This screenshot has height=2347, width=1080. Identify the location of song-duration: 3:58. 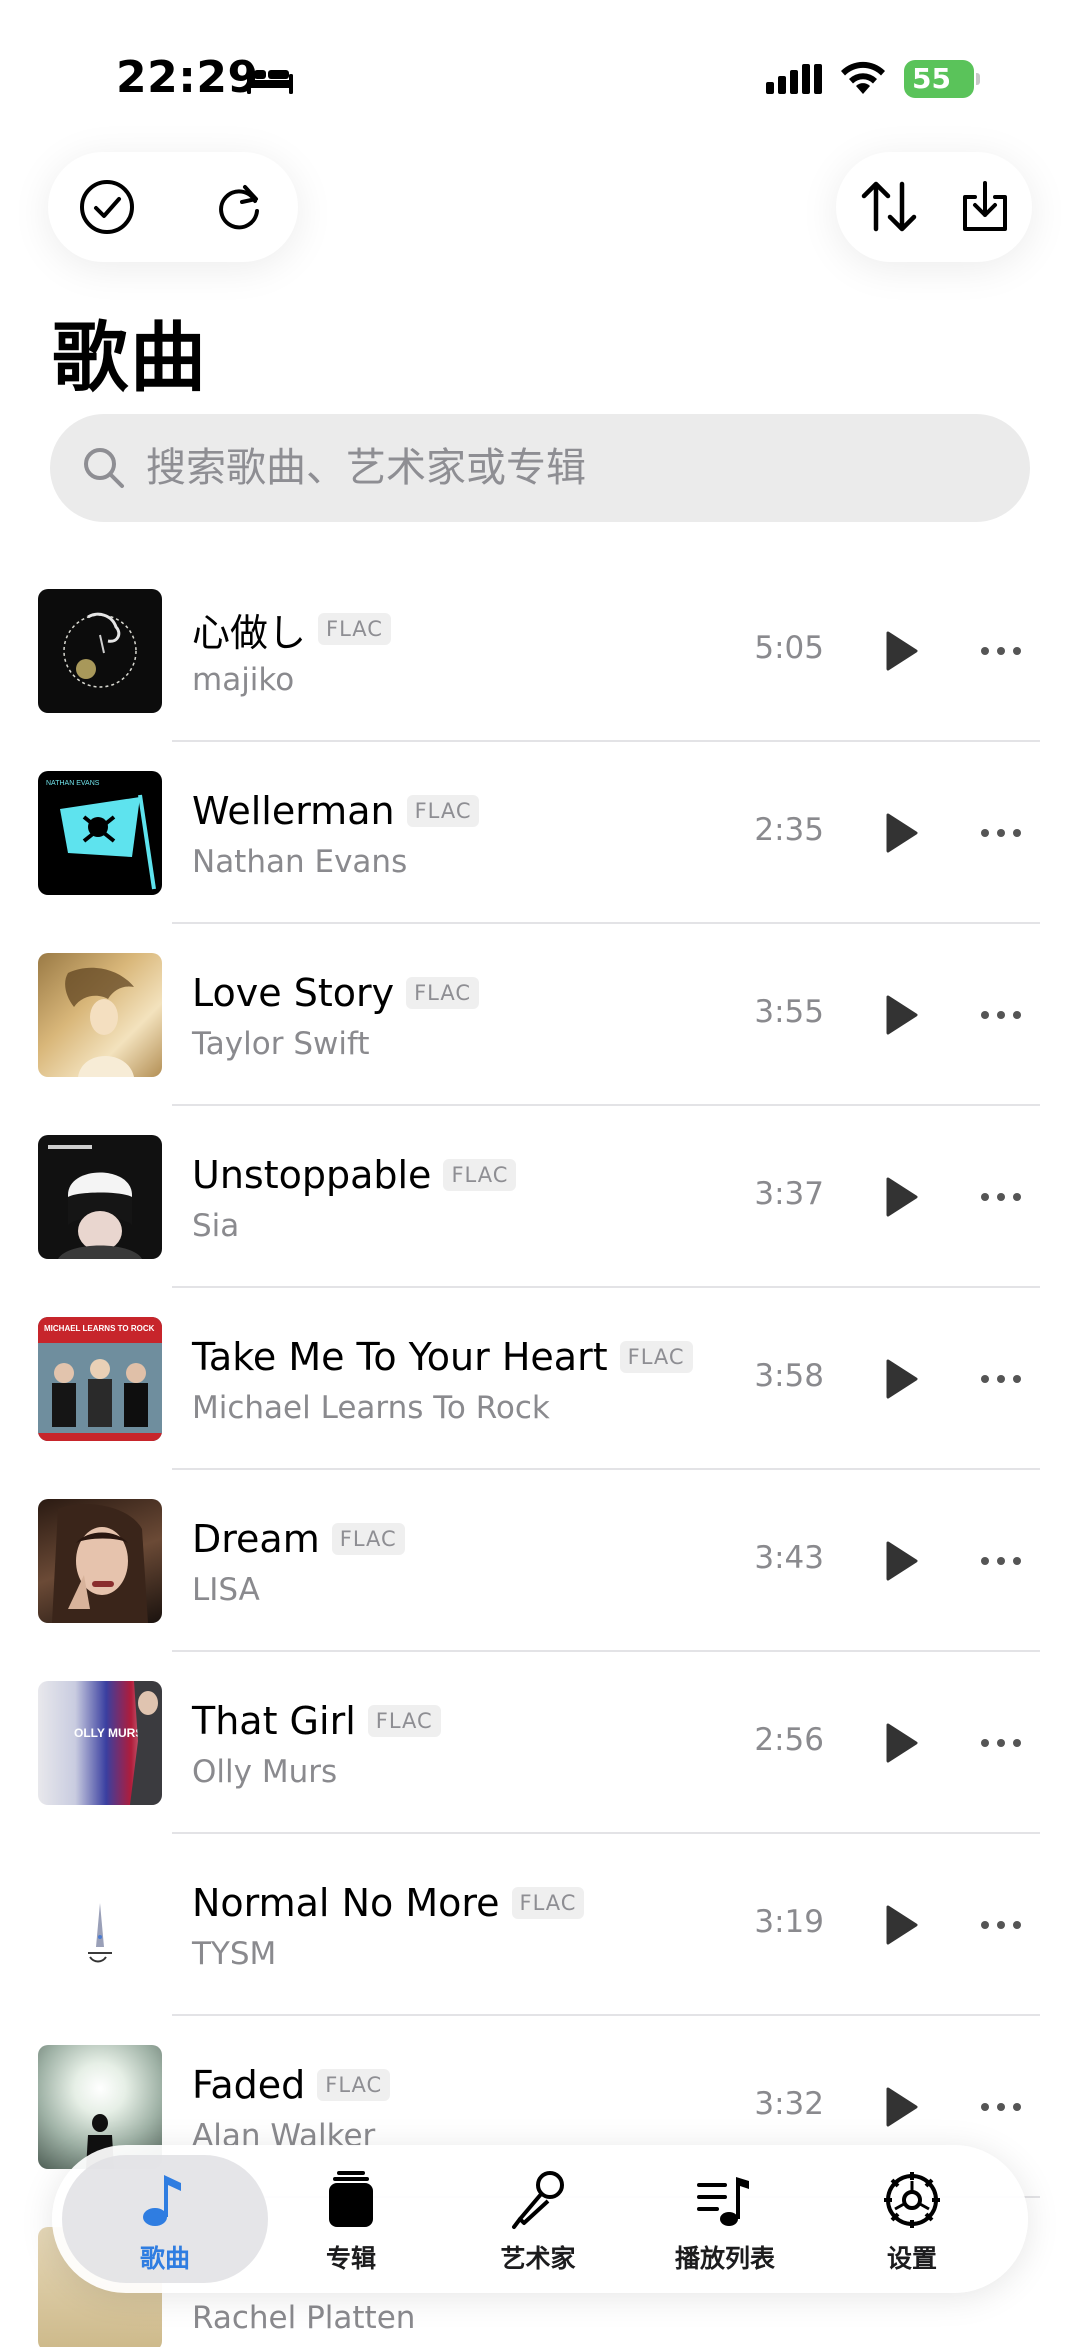
(789, 1376).